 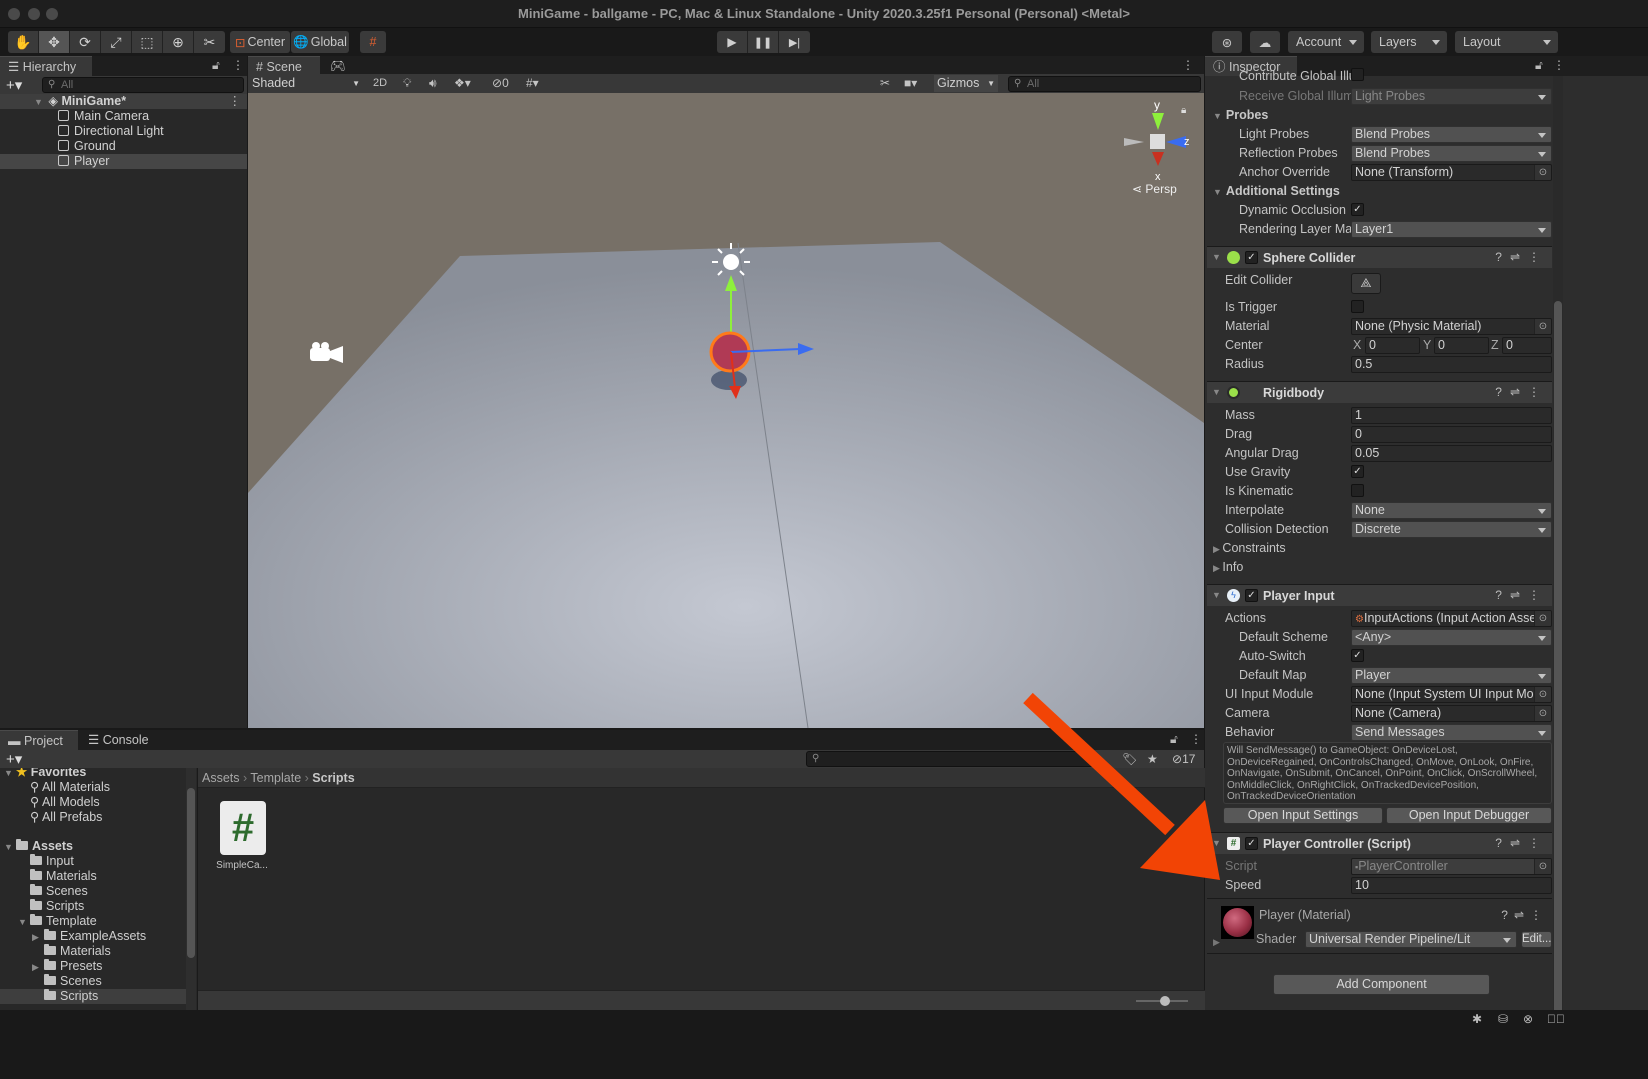 I want to click on sphere-collider-header: ▼ ✓ Sphere Collider ?⇌⋮, so click(x=1379, y=257).